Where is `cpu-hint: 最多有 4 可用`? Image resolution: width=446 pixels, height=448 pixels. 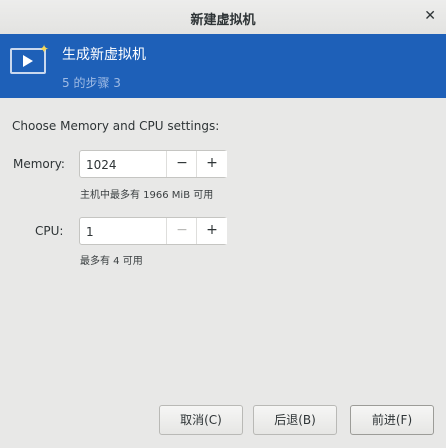
cpu-hint: 最多有 4 可用 is located at coordinates (111, 261).